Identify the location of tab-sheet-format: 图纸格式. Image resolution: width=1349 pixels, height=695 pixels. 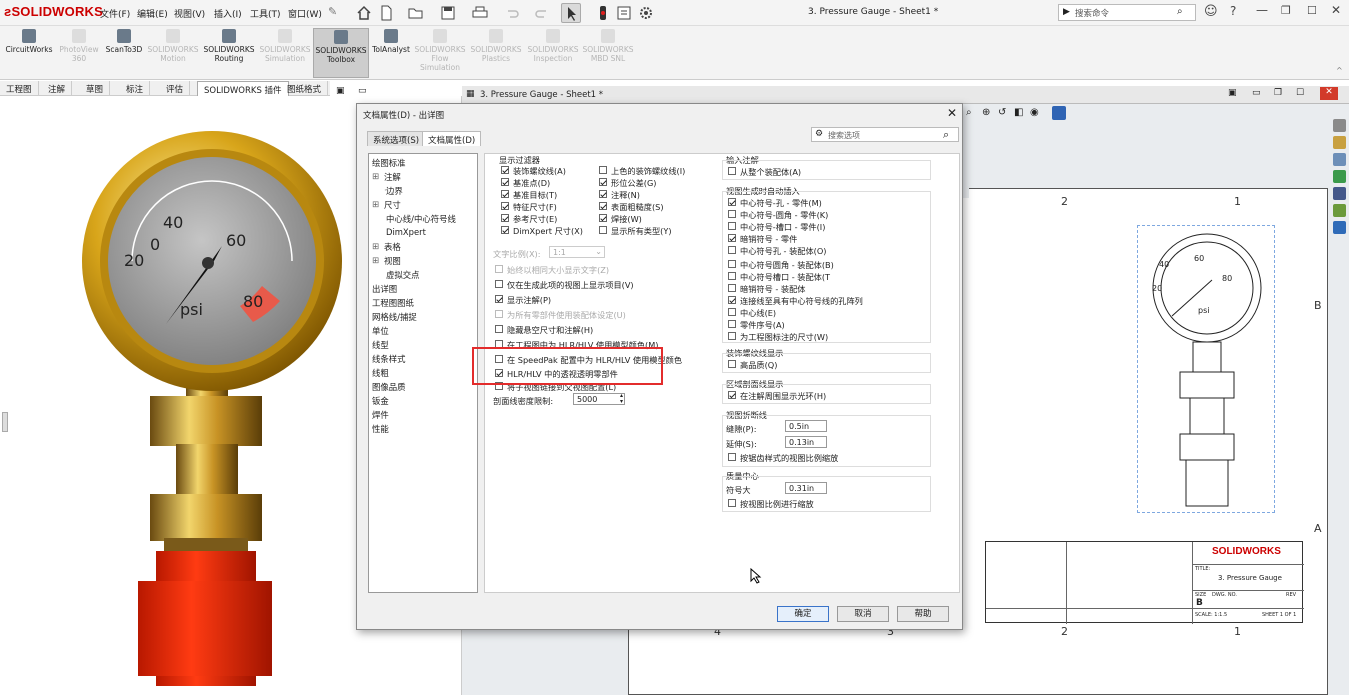
(305, 88).